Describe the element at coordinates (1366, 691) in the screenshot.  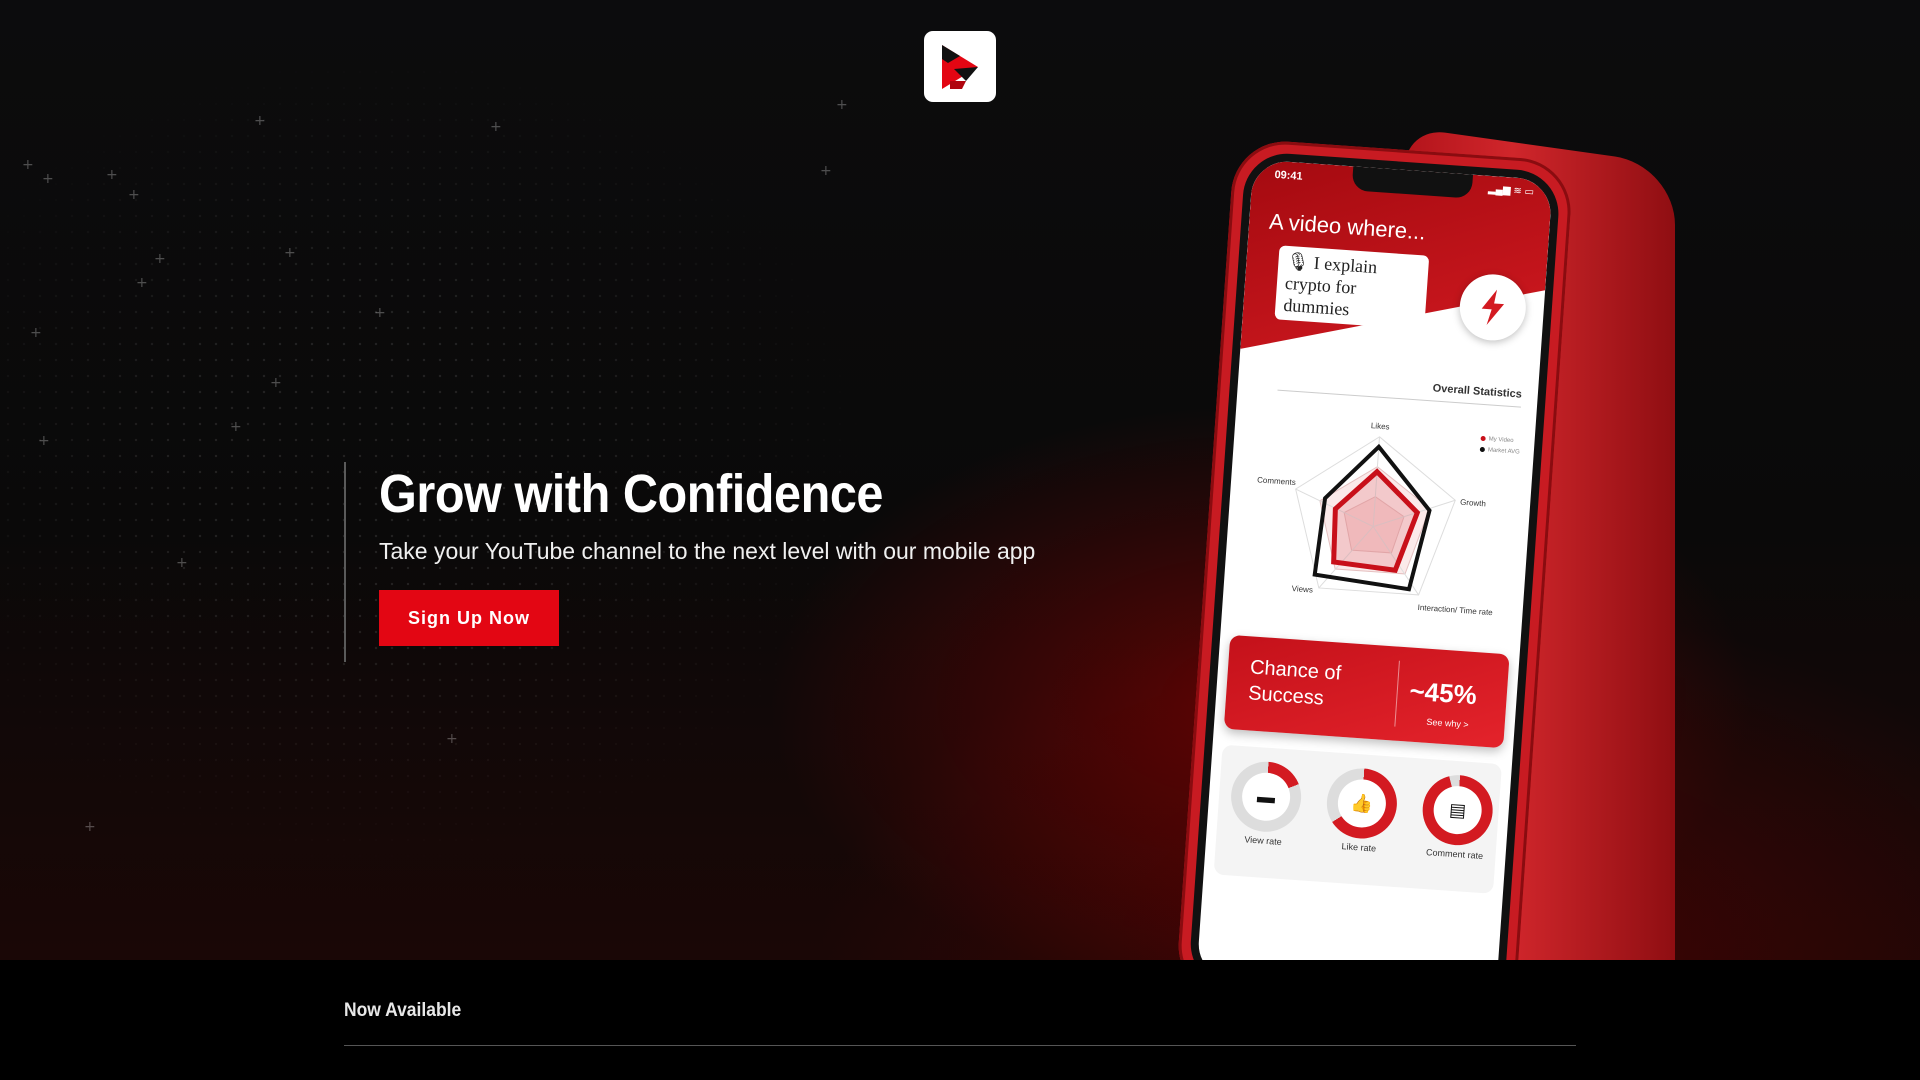
I see `chance-of-success-card: Chance of Success ~45% See why >` at that location.